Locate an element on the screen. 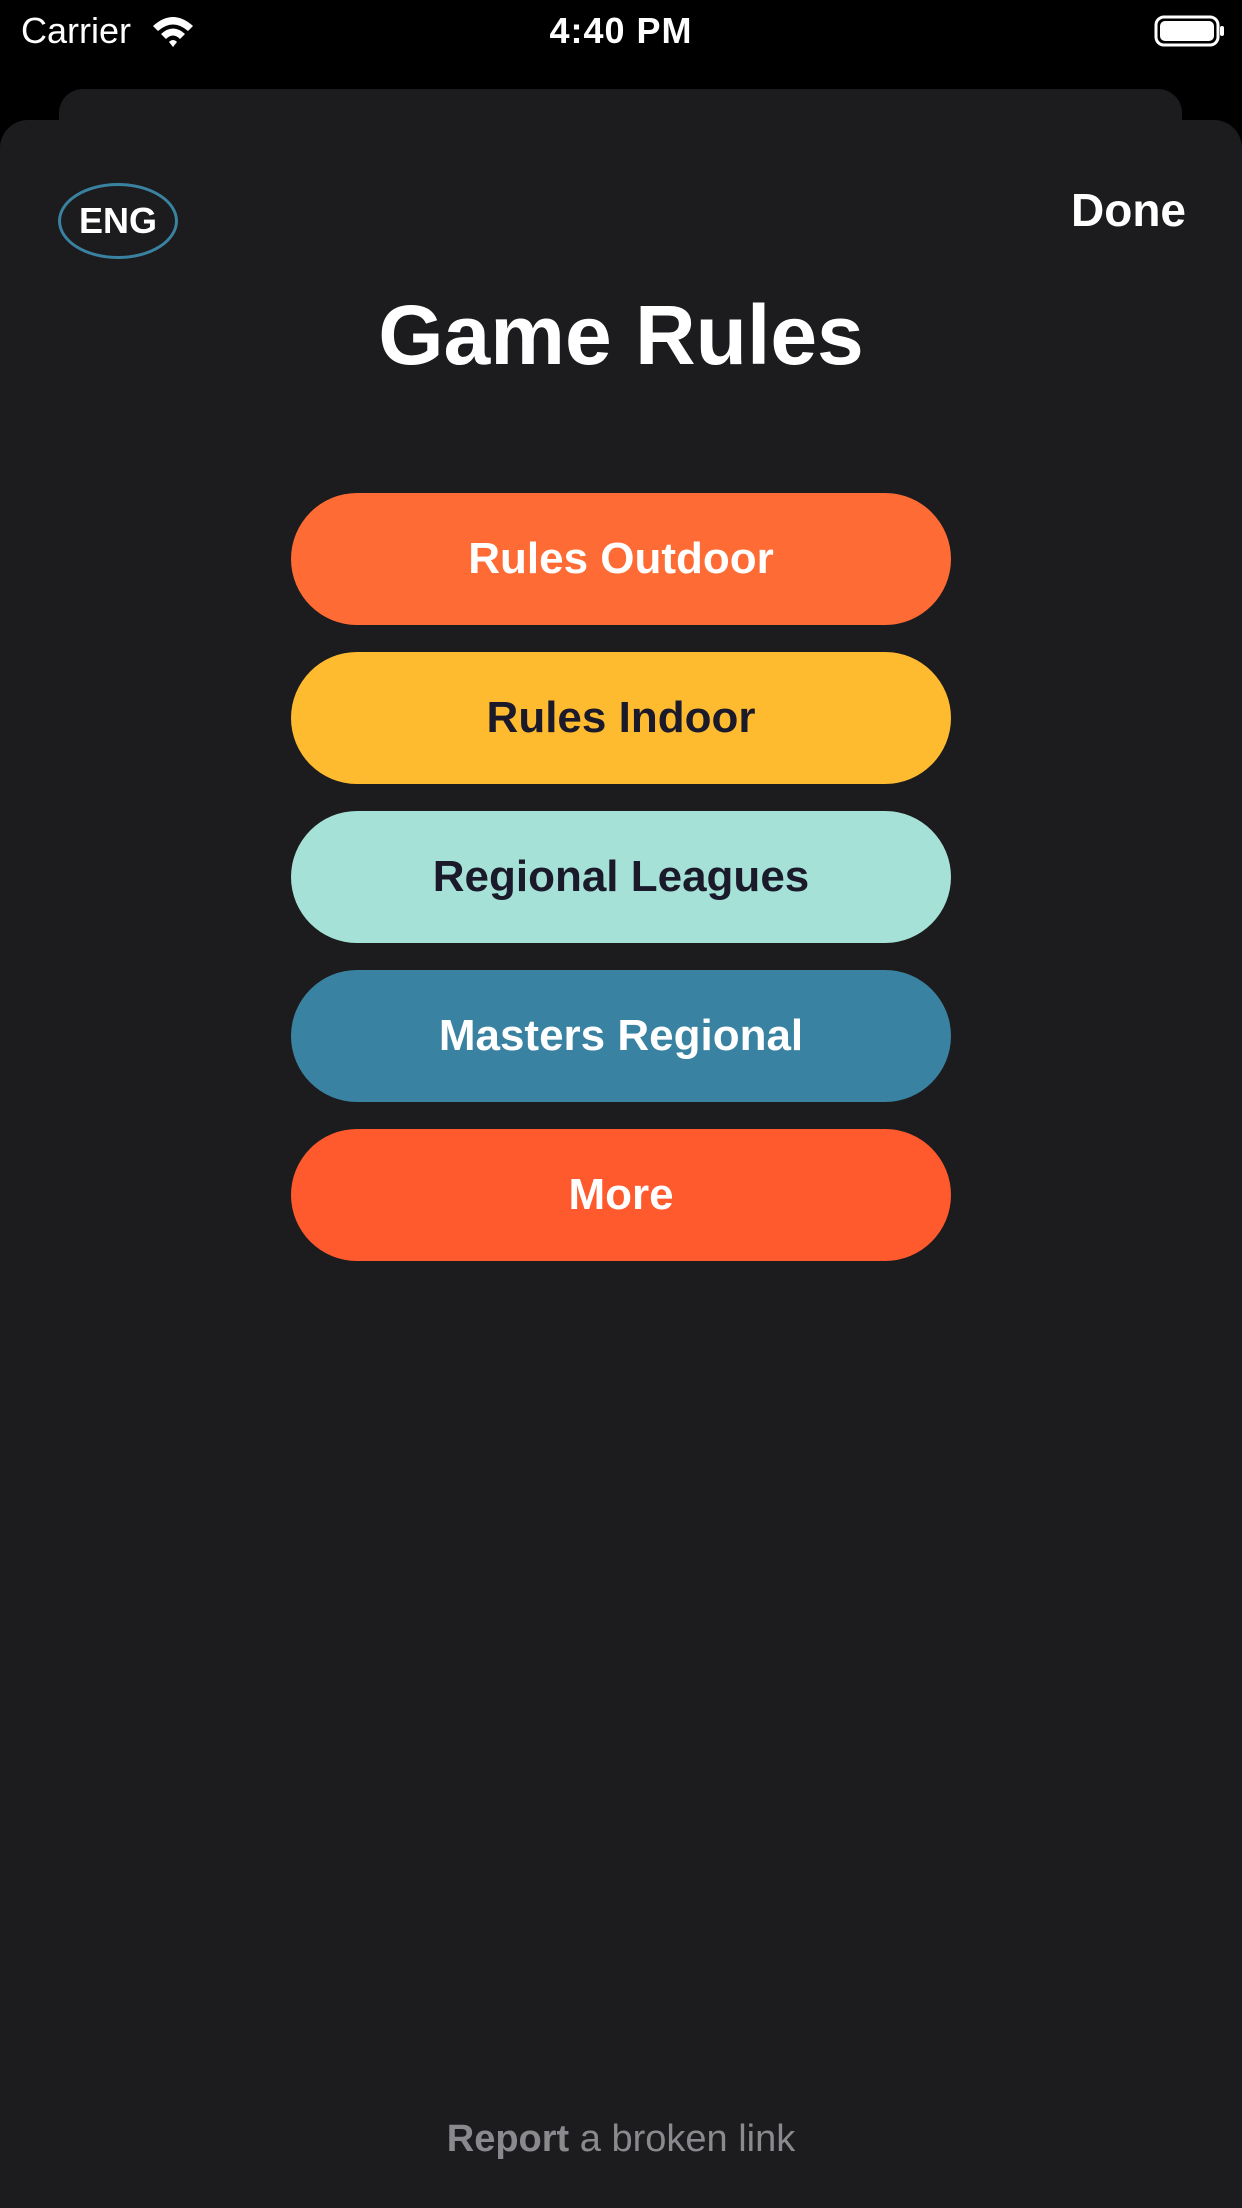 The width and height of the screenshot is (1242, 2208). page-title: Game Rules is located at coordinates (621, 335).